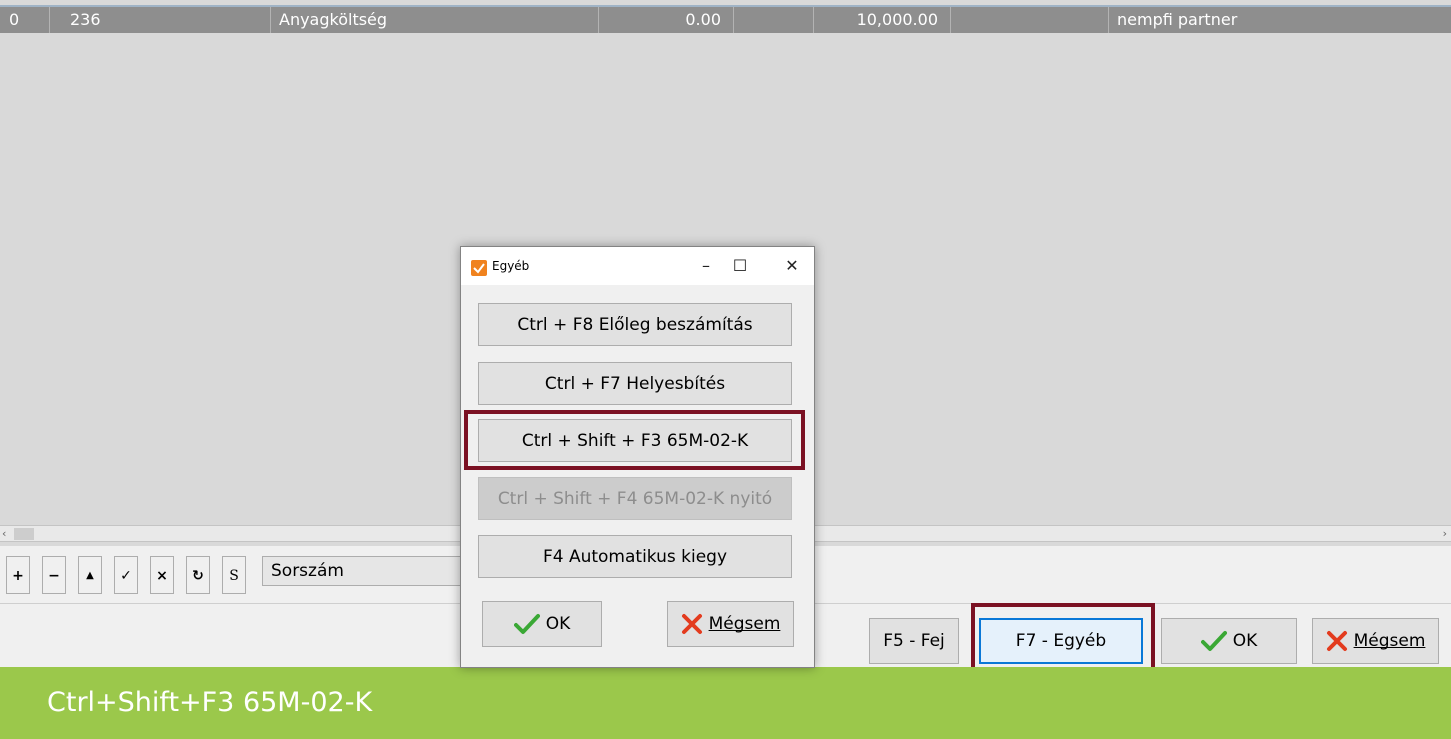 The image size is (1451, 739). I want to click on 65m-02-k-nyito-button: Ctrl + Shift + F4 65M-02-K nyitó, so click(635, 498).